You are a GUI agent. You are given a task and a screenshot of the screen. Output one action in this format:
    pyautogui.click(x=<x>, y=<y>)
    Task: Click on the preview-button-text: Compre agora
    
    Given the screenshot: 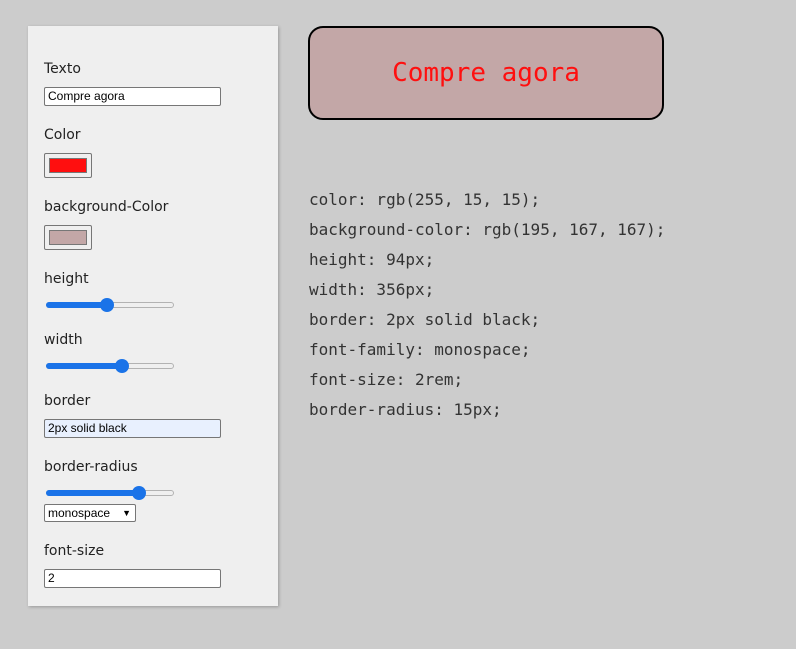 What is the action you would take?
    pyautogui.click(x=486, y=73)
    